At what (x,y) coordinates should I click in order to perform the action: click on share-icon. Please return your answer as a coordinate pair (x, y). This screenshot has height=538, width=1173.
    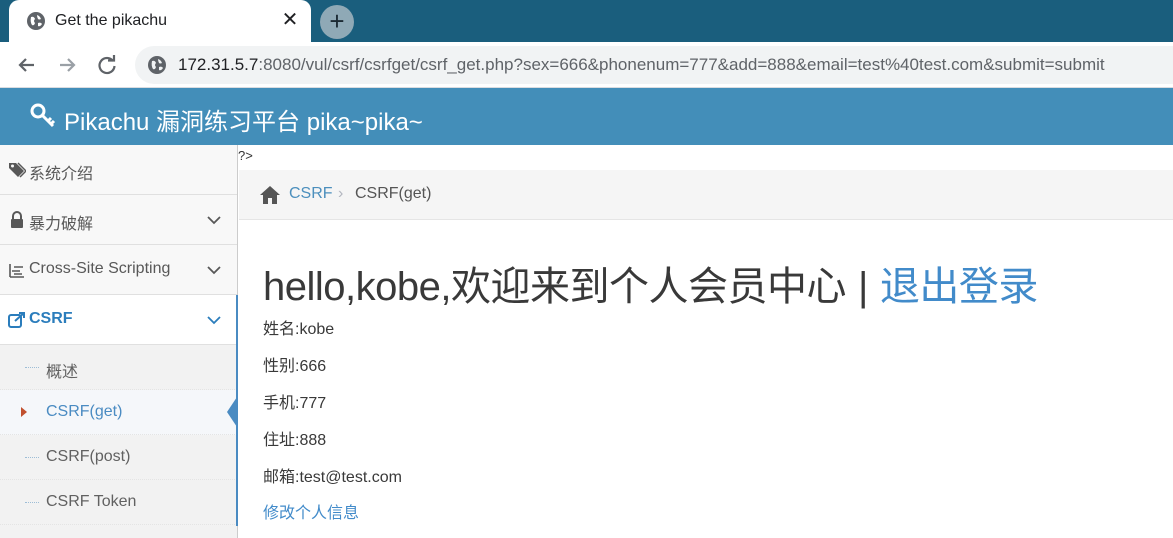
    Looking at the image, I should click on (16, 320).